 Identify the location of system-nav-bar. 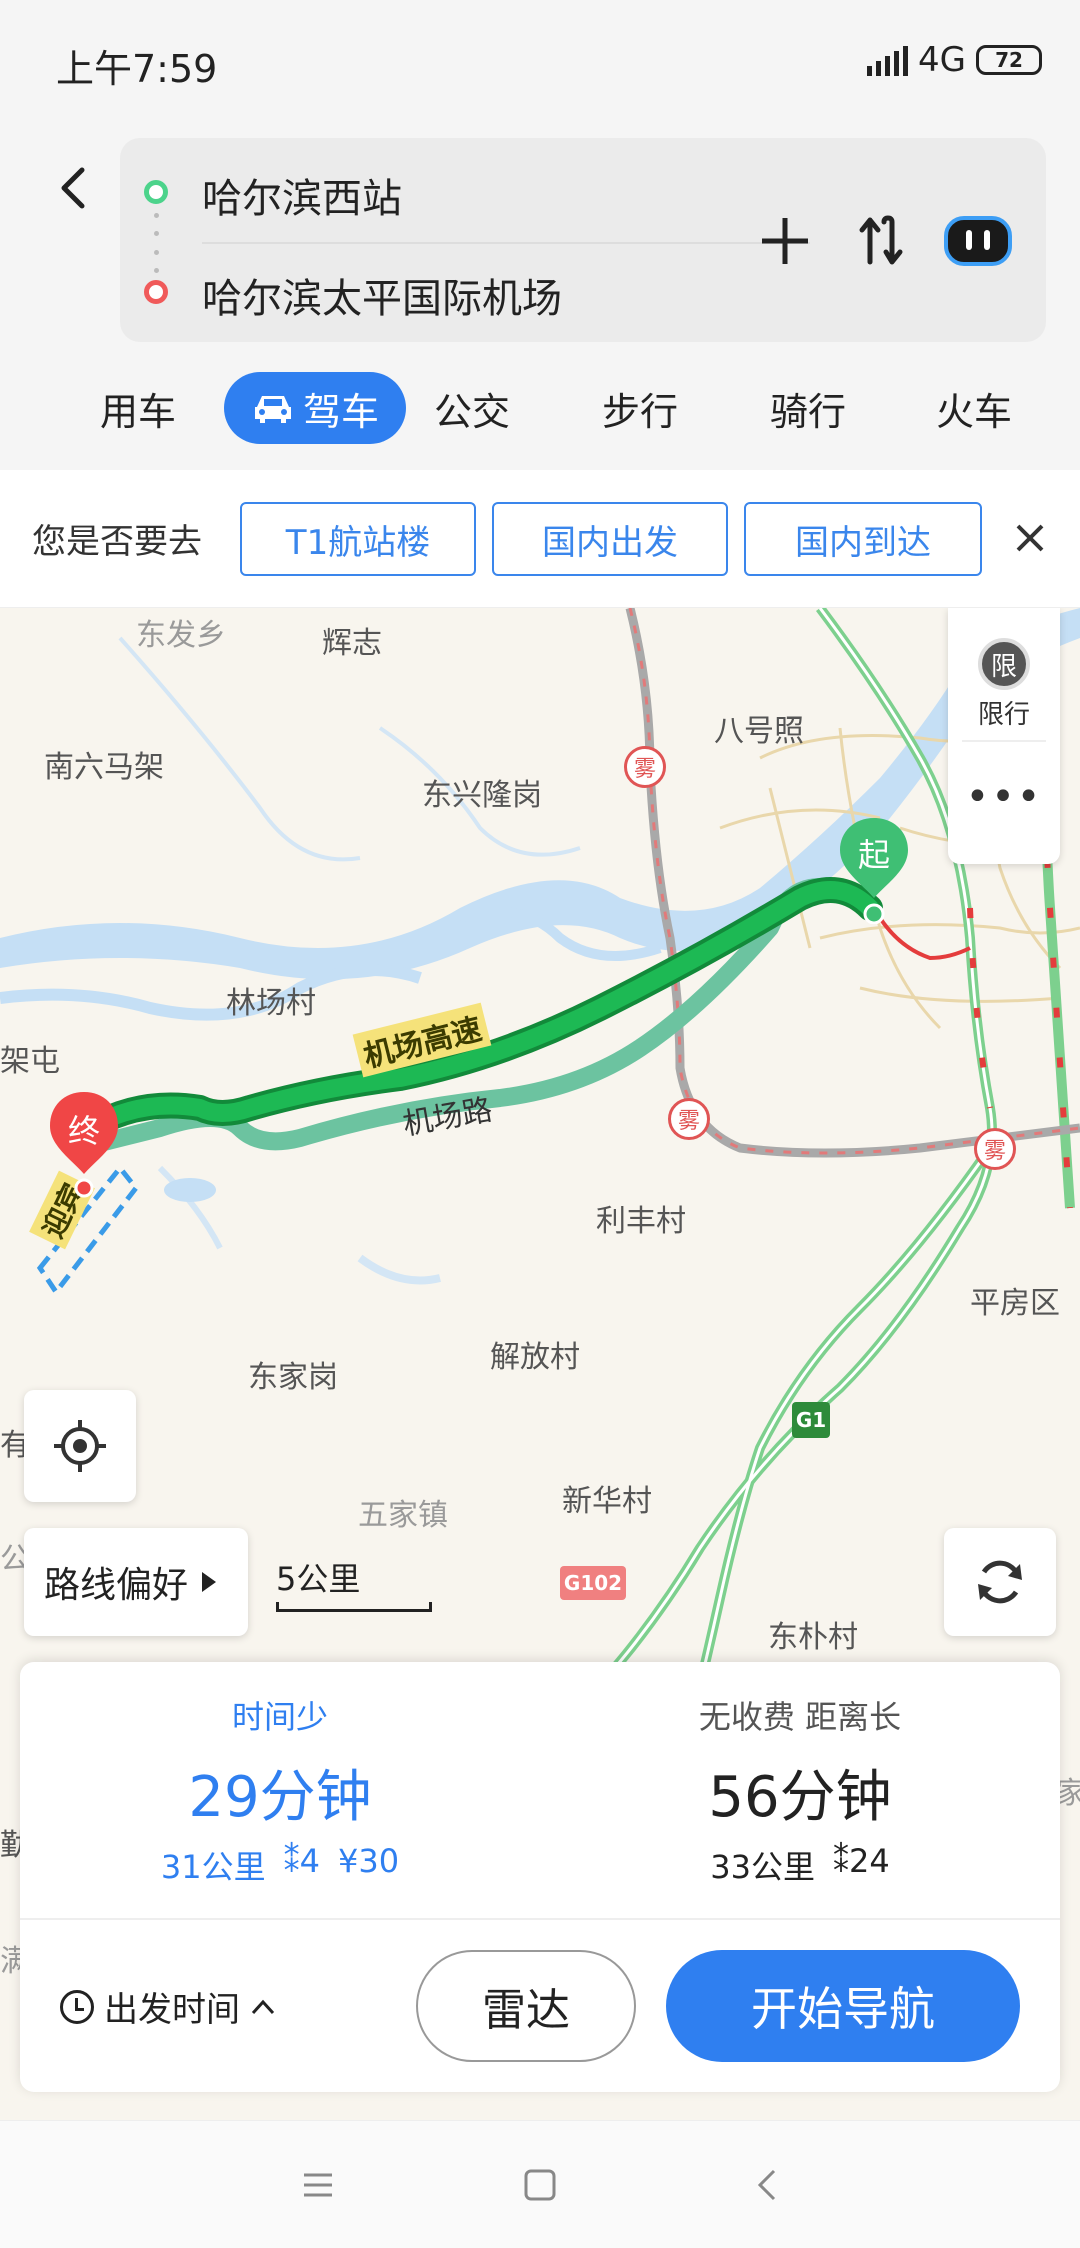
(540, 2184).